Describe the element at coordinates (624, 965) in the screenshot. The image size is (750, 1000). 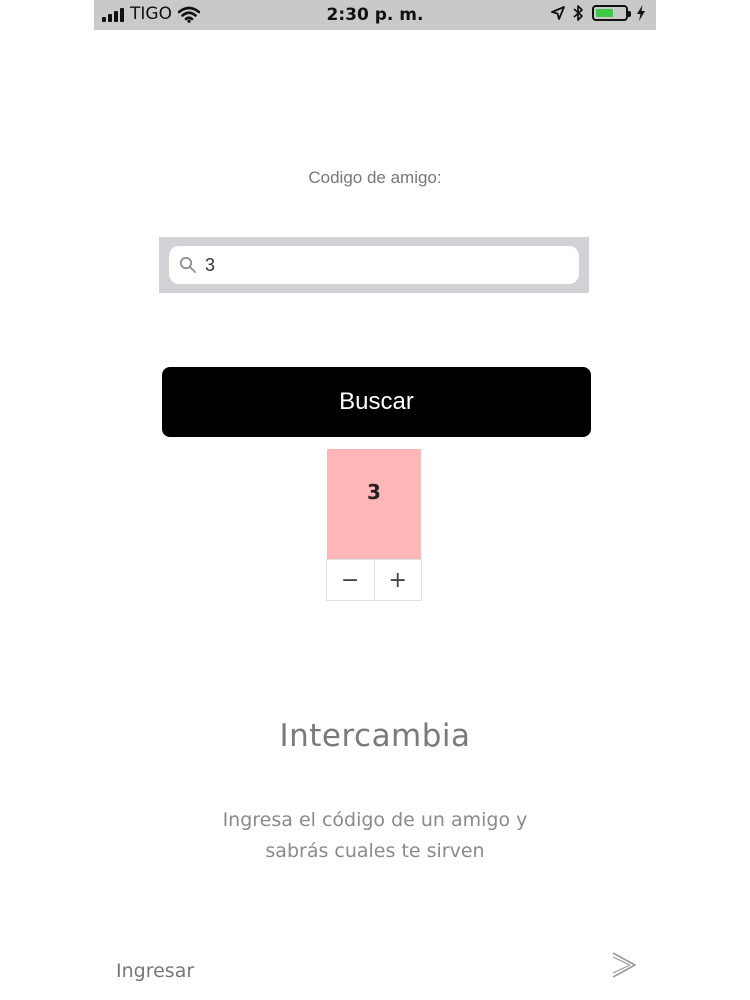
I see `chevron-right-icon` at that location.